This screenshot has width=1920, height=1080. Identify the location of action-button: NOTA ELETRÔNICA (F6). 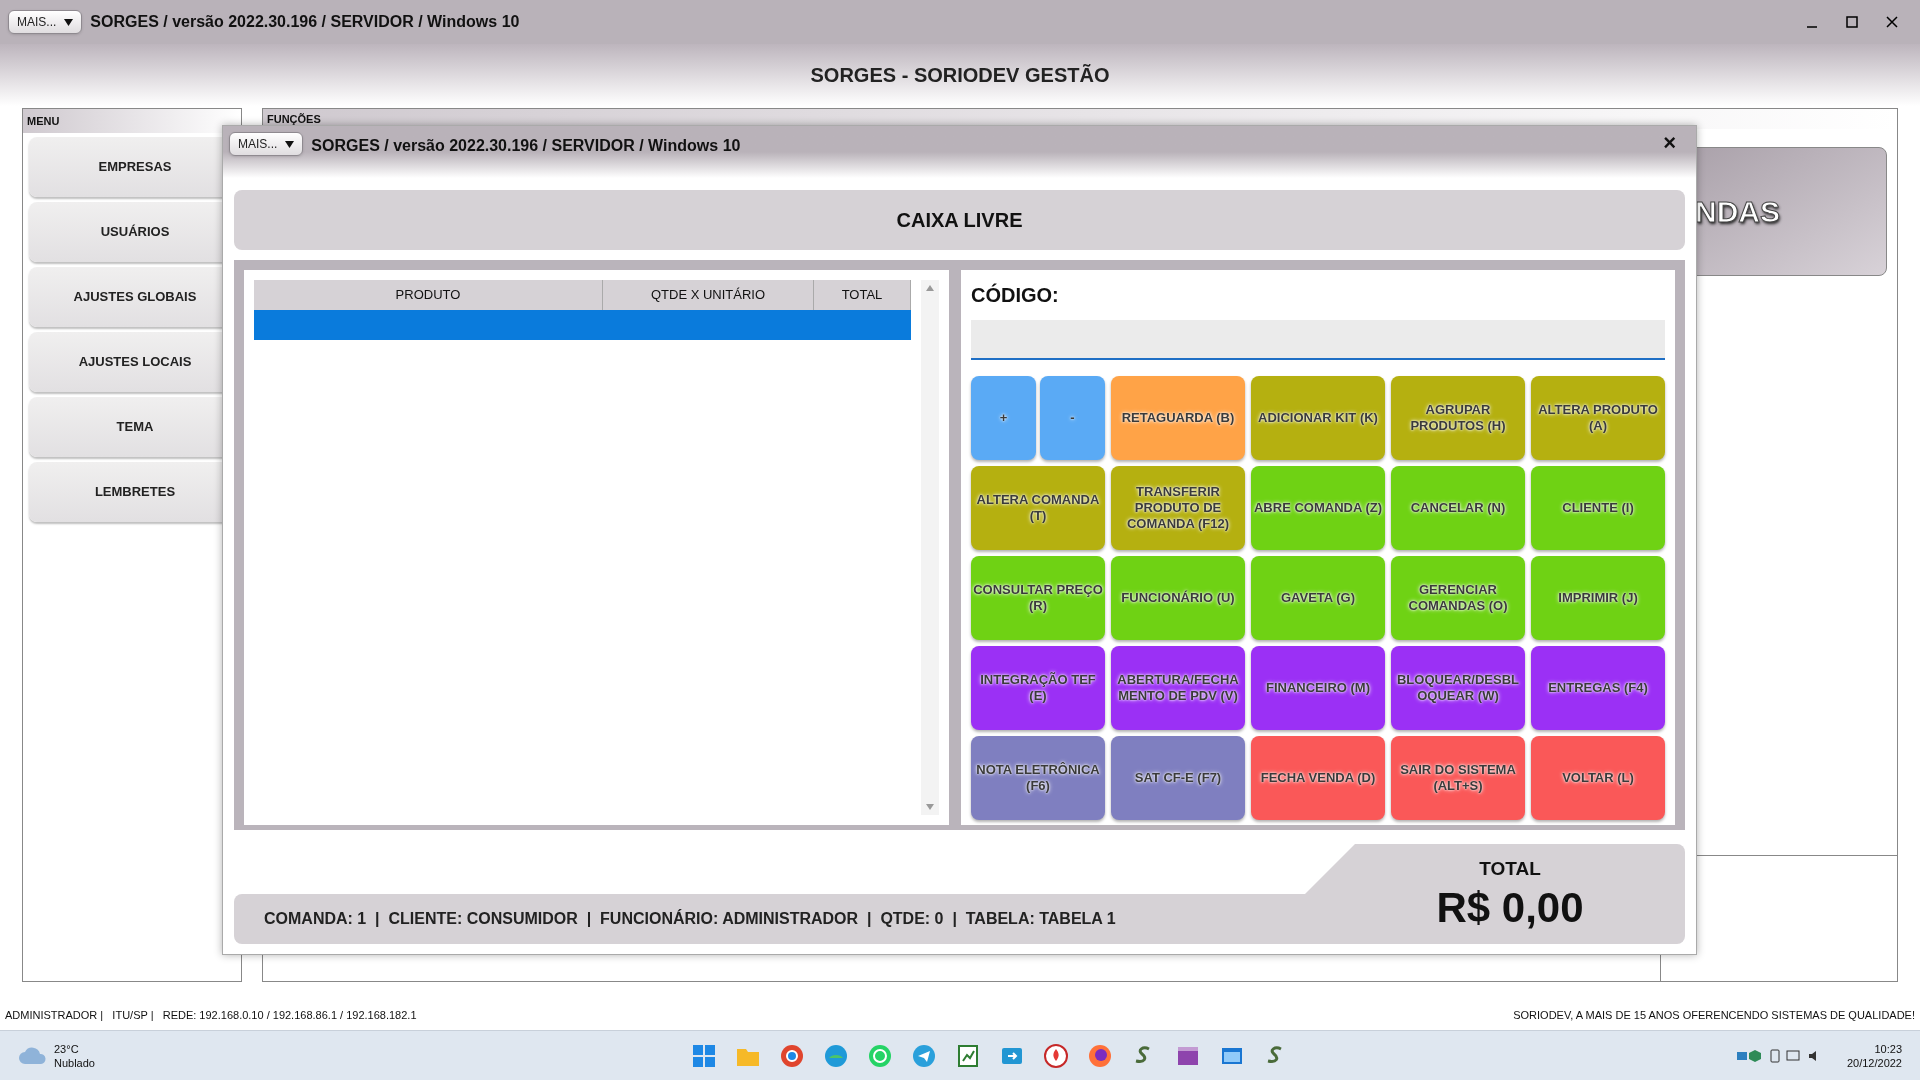
(1038, 778).